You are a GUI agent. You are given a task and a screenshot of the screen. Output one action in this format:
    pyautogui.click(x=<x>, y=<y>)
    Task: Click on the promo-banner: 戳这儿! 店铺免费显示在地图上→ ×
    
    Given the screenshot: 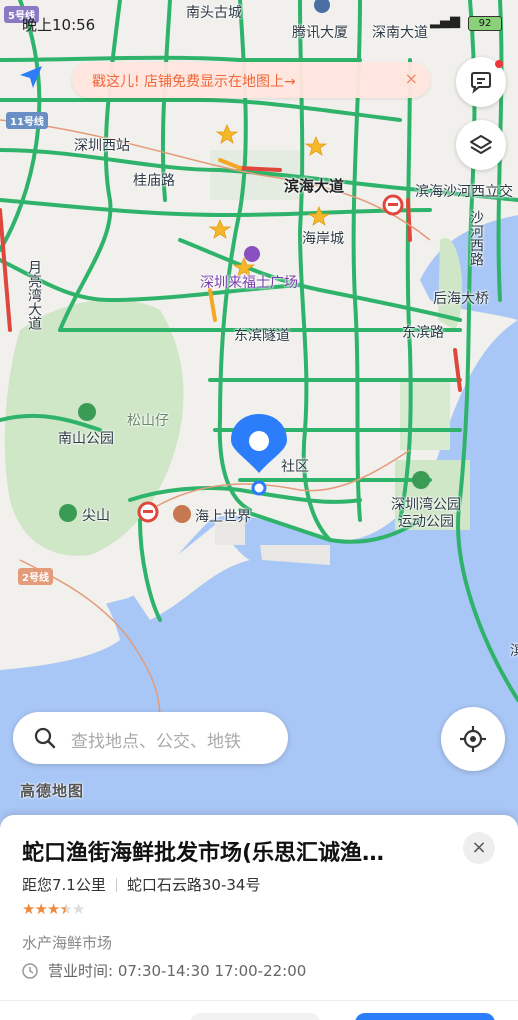 What is the action you would take?
    pyautogui.click(x=251, y=80)
    